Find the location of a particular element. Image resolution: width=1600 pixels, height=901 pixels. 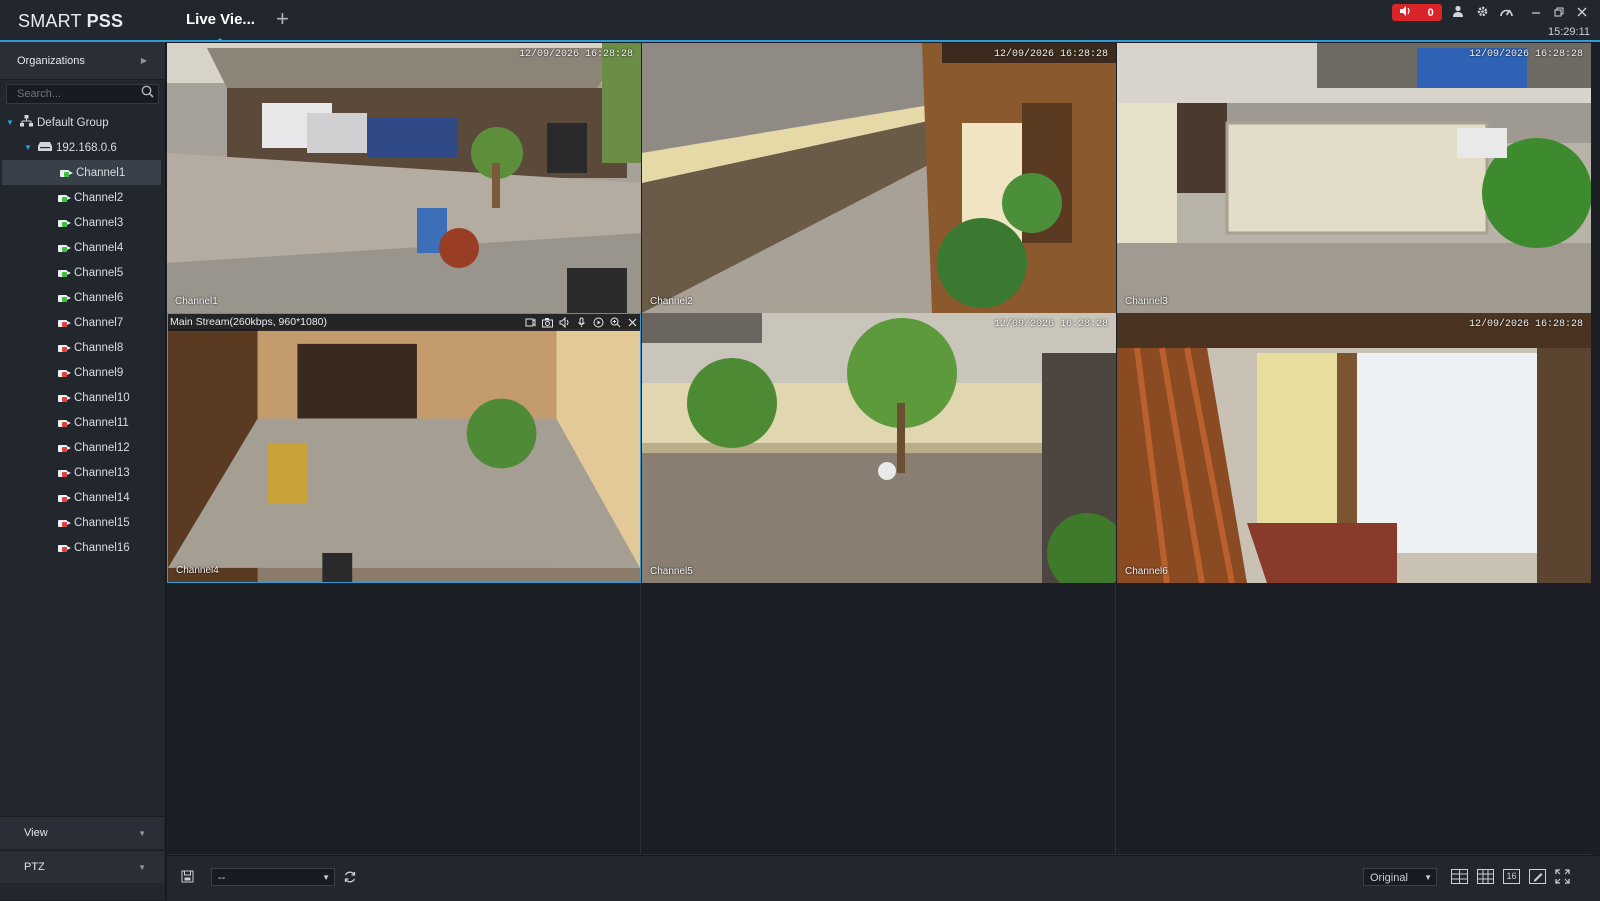

channel-item: Channel13 is located at coordinates (82, 472).